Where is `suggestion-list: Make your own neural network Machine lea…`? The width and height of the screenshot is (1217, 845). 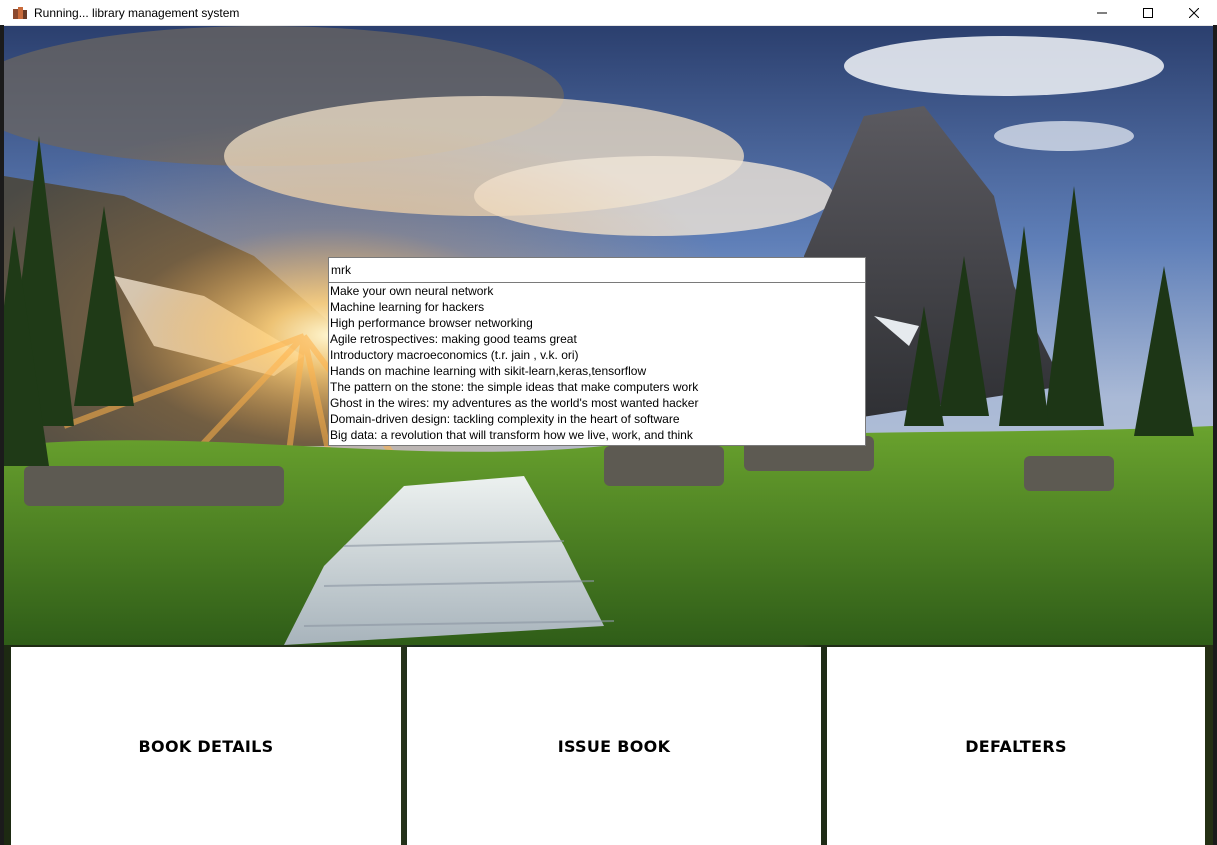
suggestion-list: Make your own neural network Machine lea… is located at coordinates (597, 364).